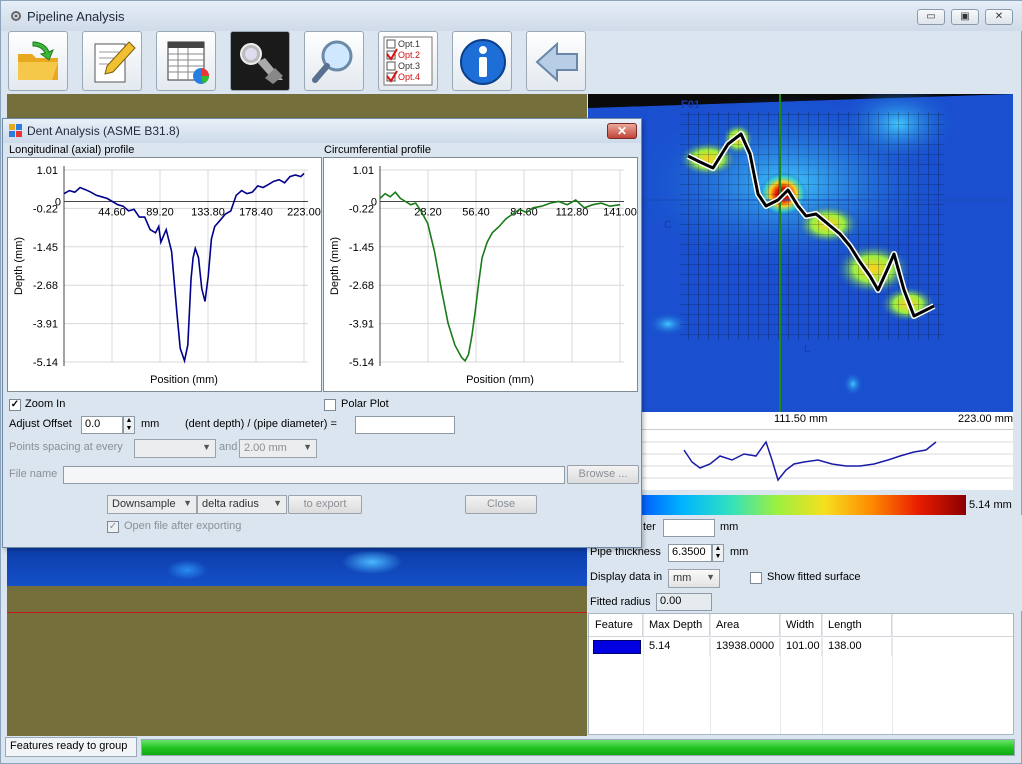 The image size is (1022, 764). What do you see at coordinates (228, 447) in the screenshot?
I see `and-label: and` at bounding box center [228, 447].